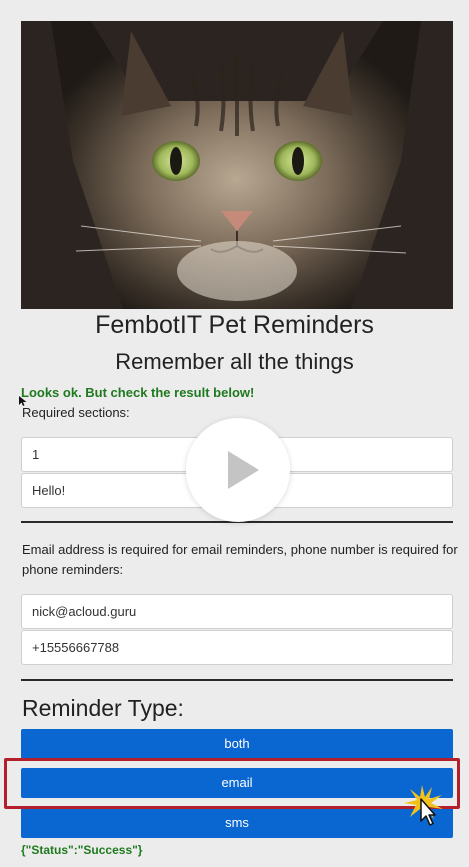 Image resolution: width=469 pixels, height=867 pixels. I want to click on divider, so click(237, 680).